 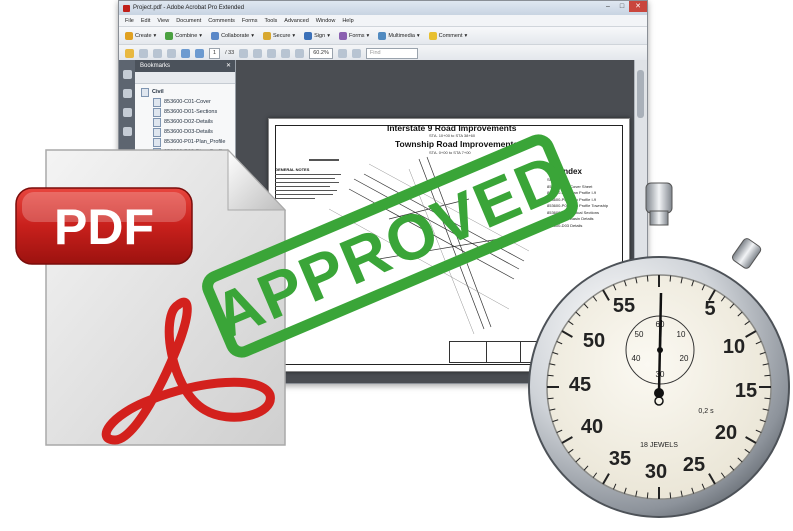 What do you see at coordinates (185, 53) in the screenshot?
I see `prev-page-icon` at bounding box center [185, 53].